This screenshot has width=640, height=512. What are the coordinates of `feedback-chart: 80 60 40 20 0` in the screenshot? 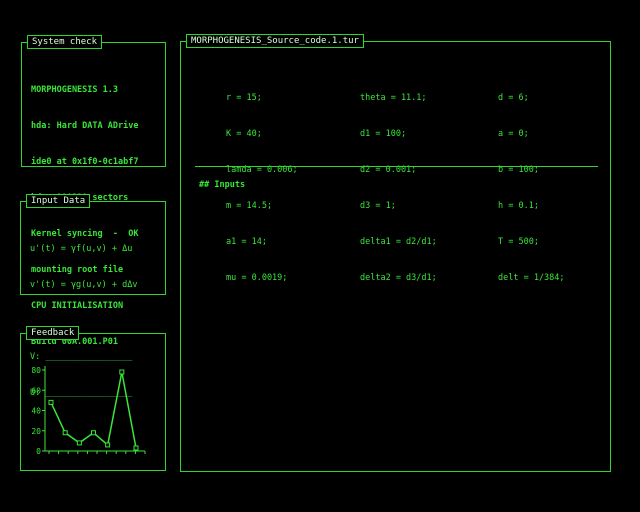 It's located at (88, 411).